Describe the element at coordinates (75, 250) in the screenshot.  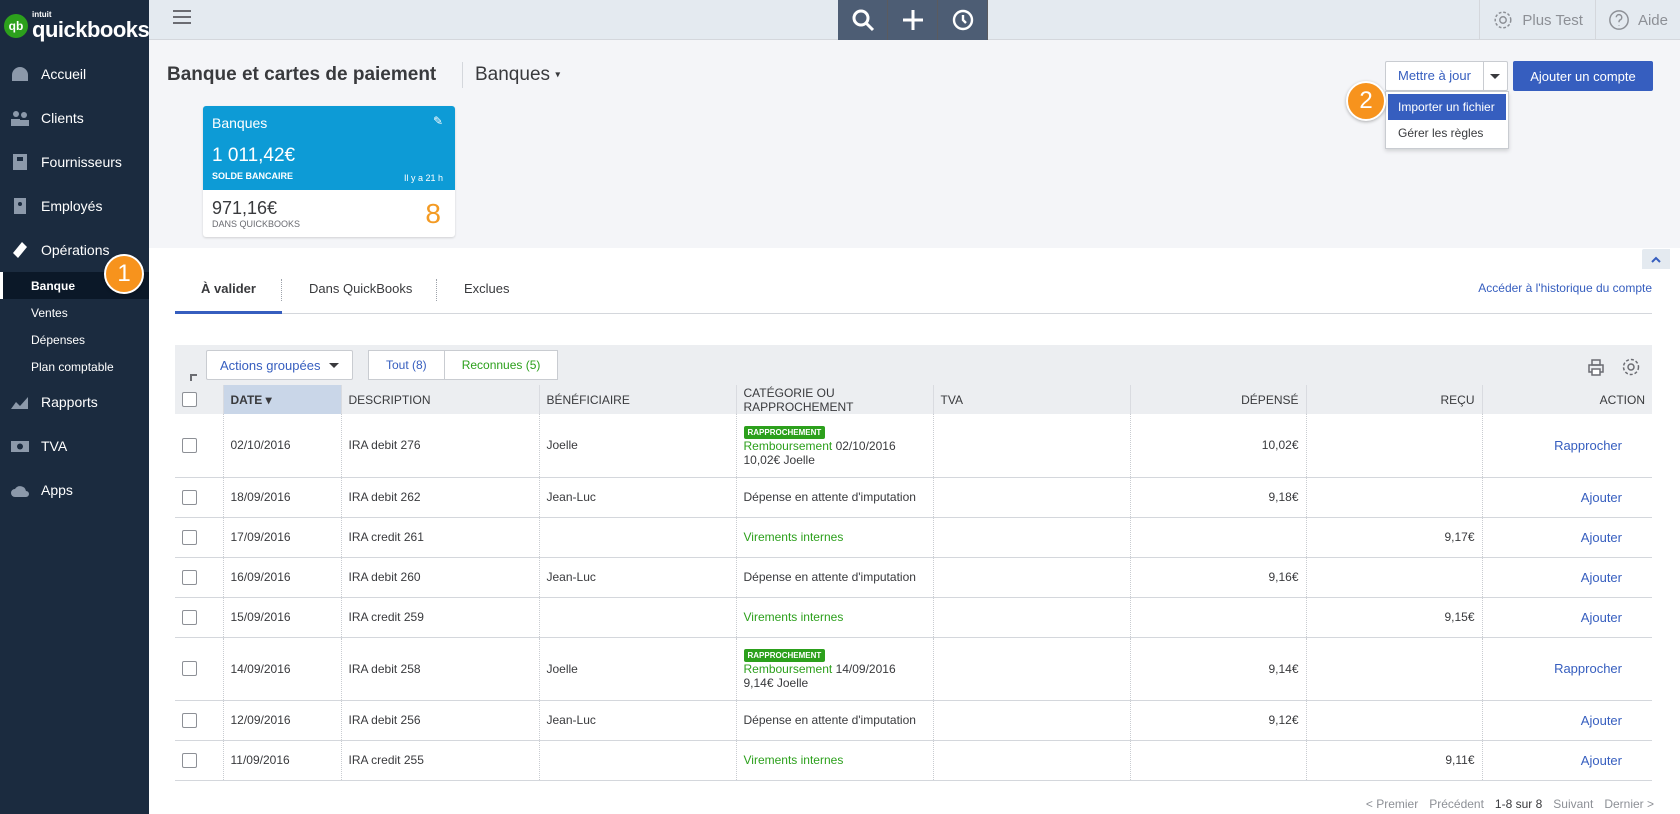
I see `sidebar-item-label: Opérations` at that location.